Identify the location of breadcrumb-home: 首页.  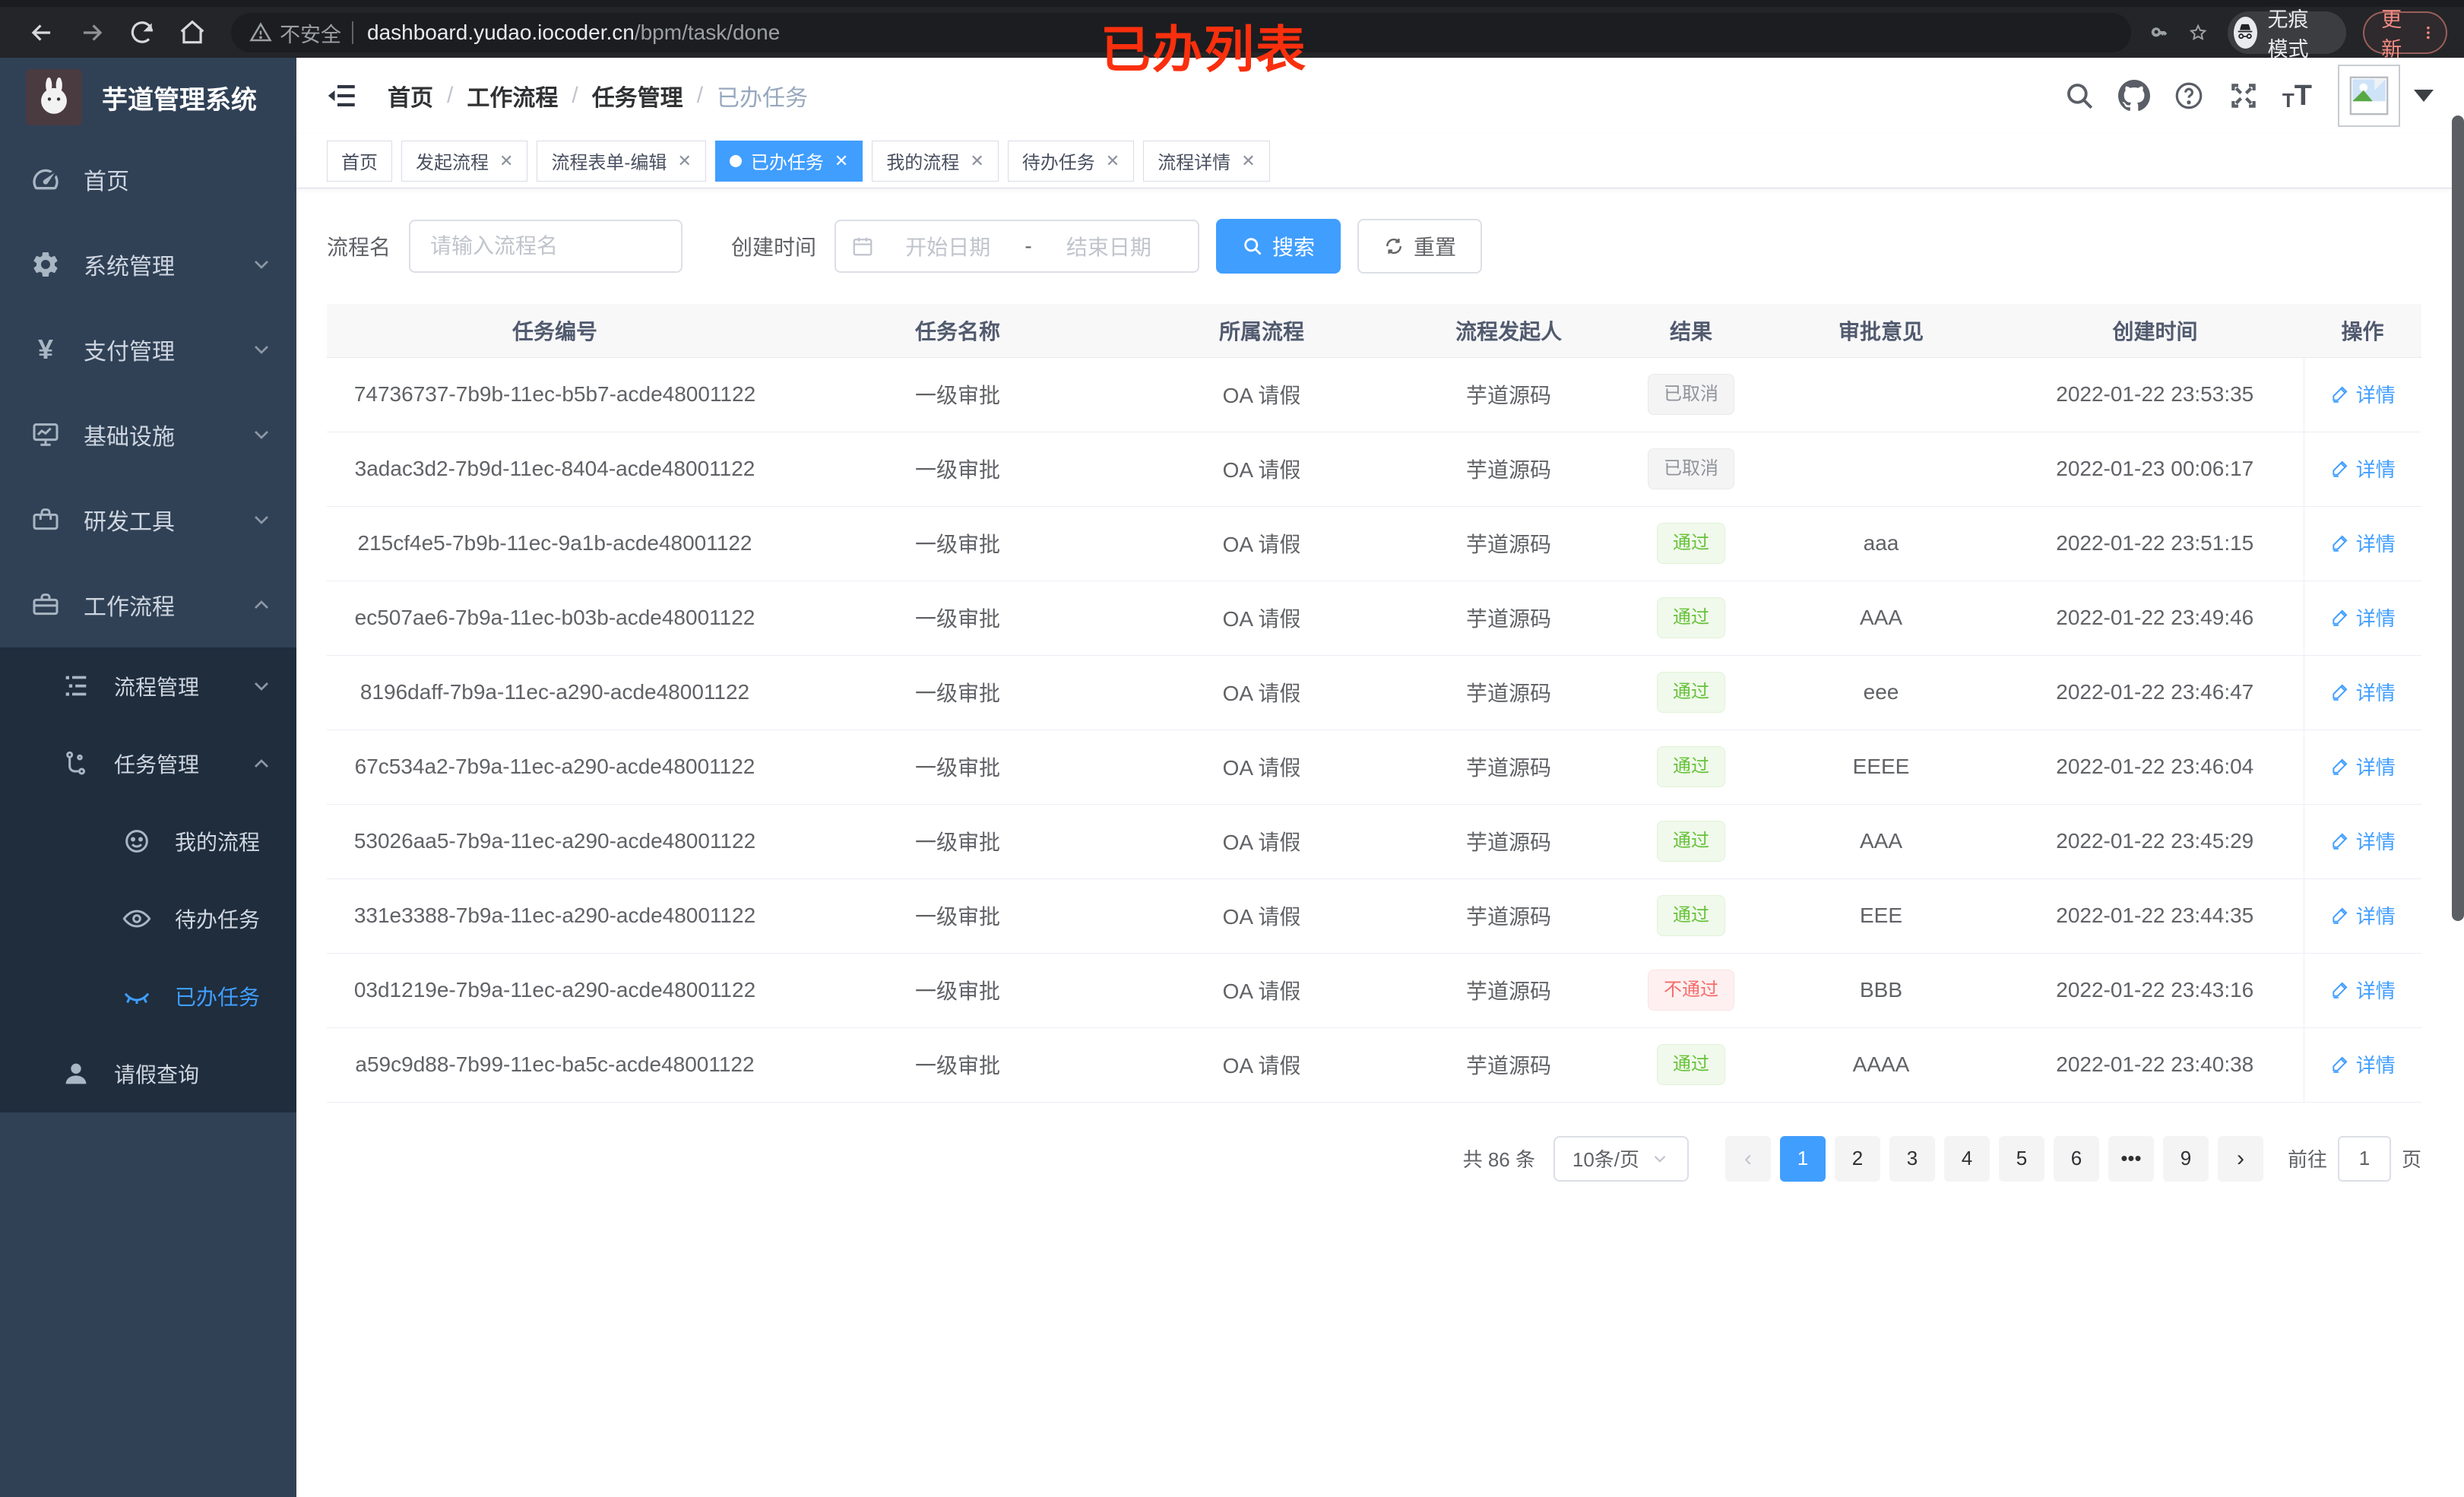
(410, 95).